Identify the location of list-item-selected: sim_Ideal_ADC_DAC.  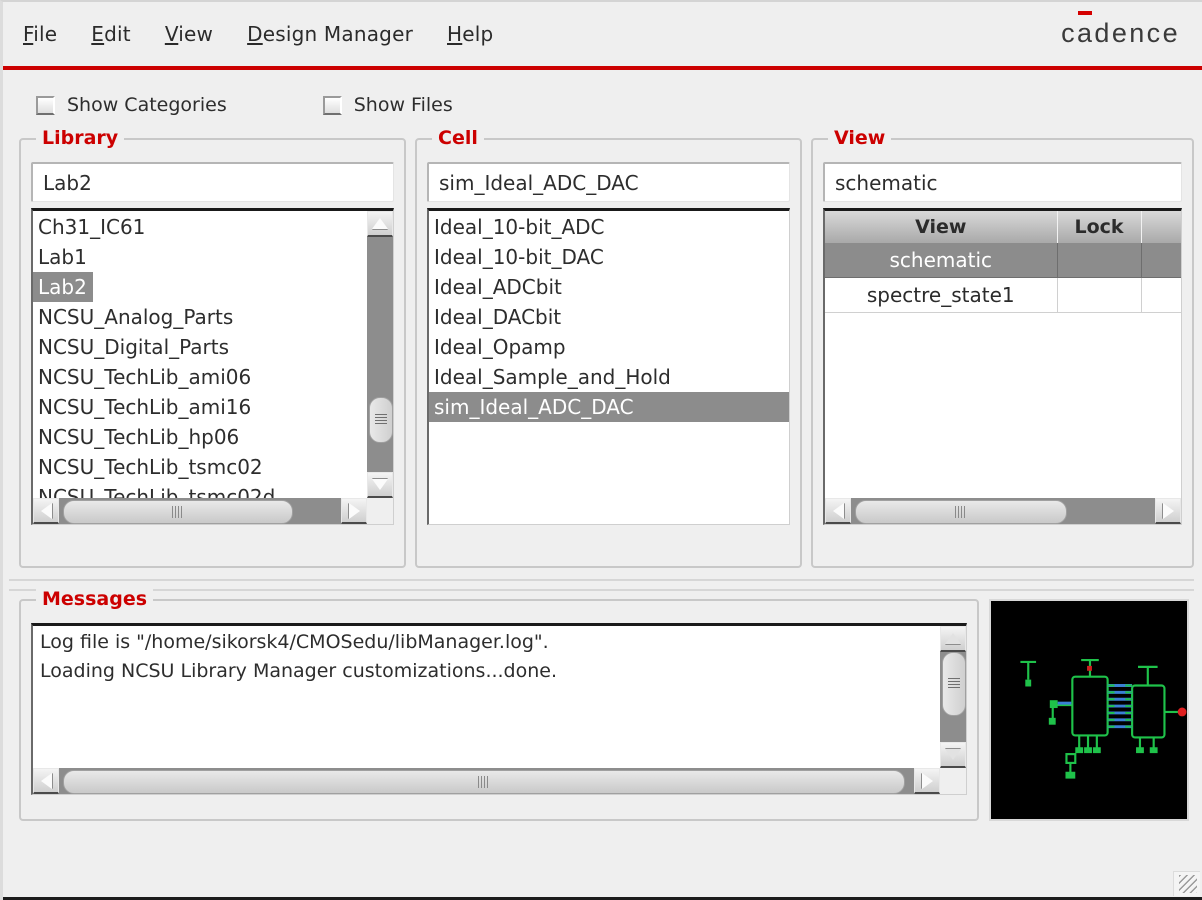
(609, 407).